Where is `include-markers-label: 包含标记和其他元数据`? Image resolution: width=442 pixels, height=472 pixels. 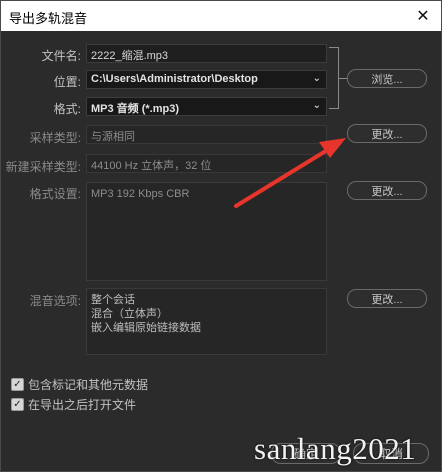 include-markers-label: 包含标记和其他元数据 is located at coordinates (88, 385).